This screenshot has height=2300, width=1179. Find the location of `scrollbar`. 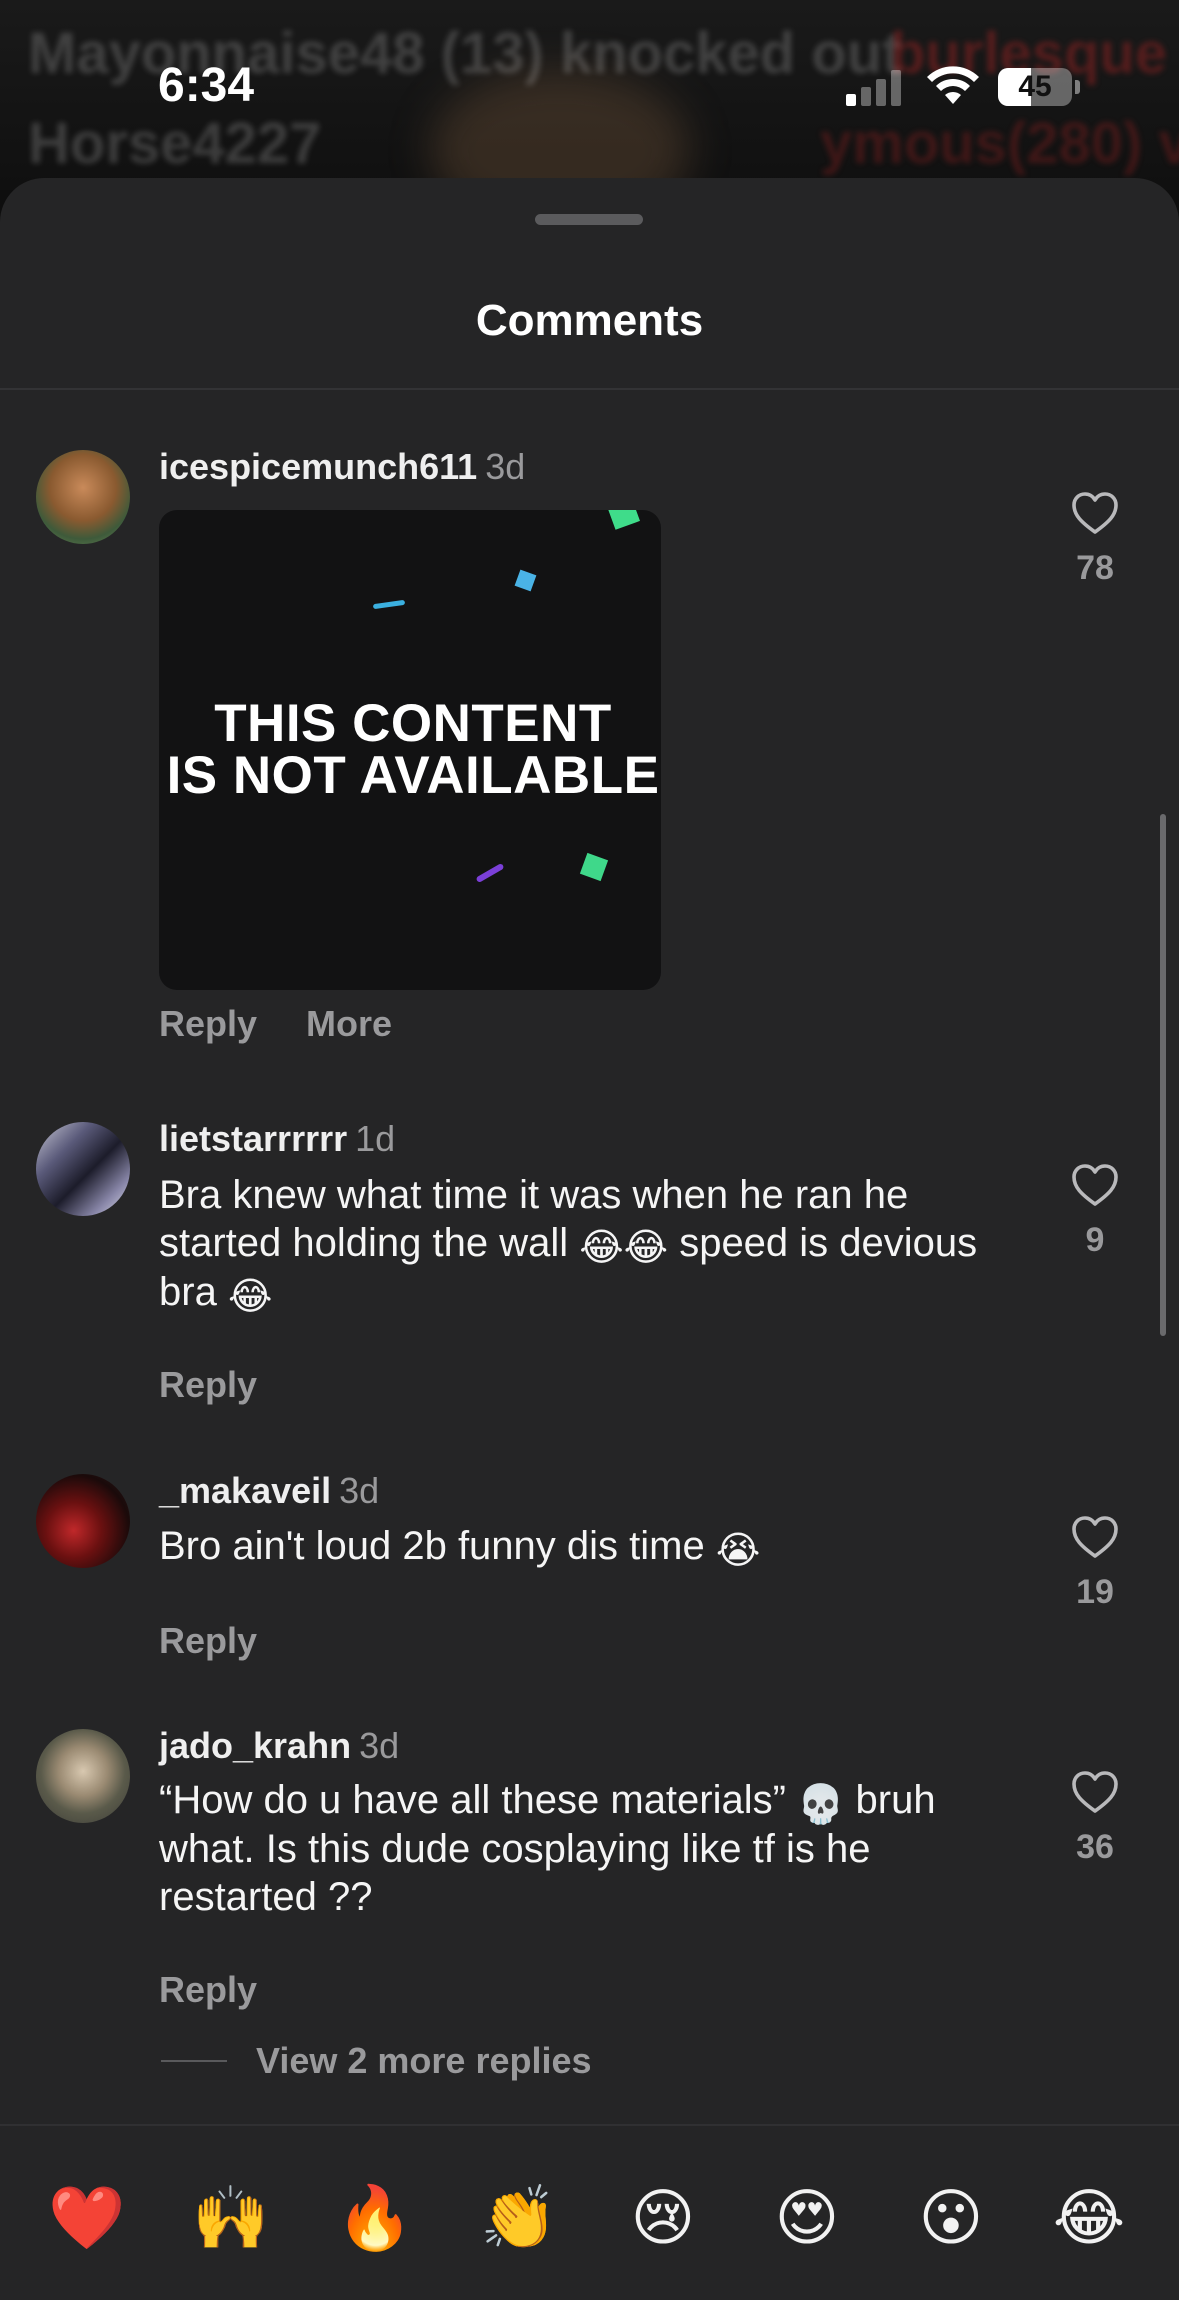

scrollbar is located at coordinates (1163, 1075).